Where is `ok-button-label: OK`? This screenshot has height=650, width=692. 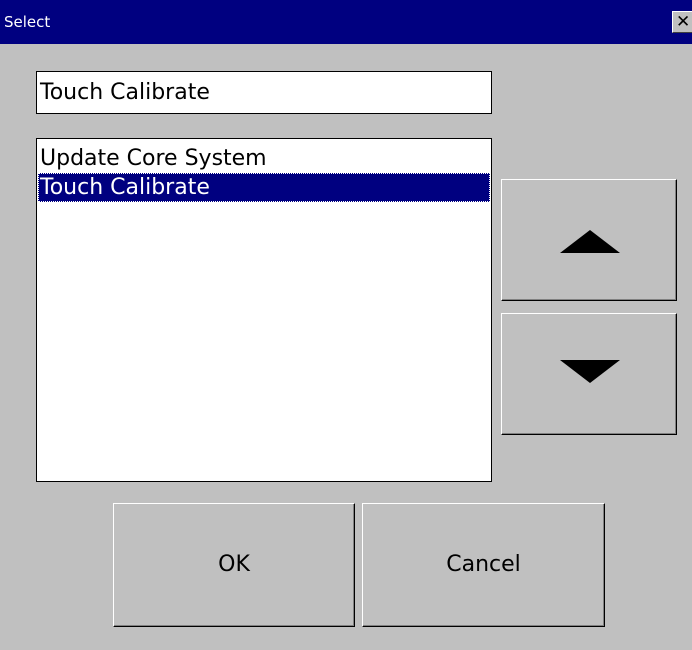
ok-button-label: OK is located at coordinates (234, 564).